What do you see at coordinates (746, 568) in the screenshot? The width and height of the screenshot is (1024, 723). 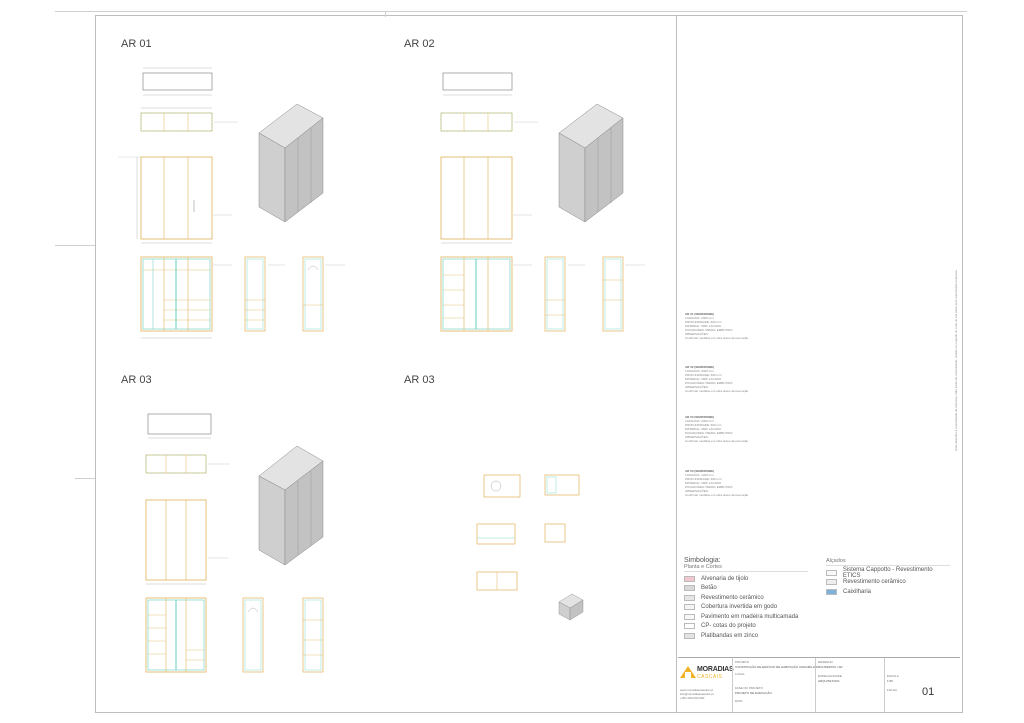 I see `legend-left-heading: Planta e Cortes` at bounding box center [746, 568].